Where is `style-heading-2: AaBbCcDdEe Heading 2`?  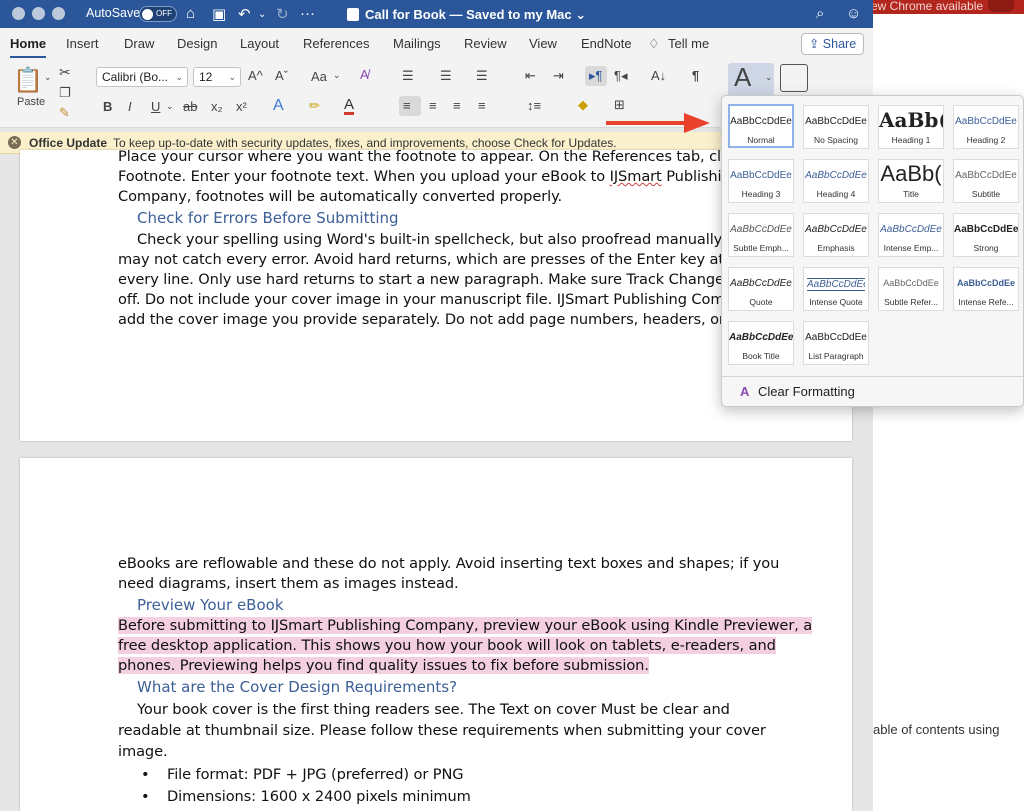
style-heading-2: AaBbCcDdEe Heading 2 is located at coordinates (986, 127).